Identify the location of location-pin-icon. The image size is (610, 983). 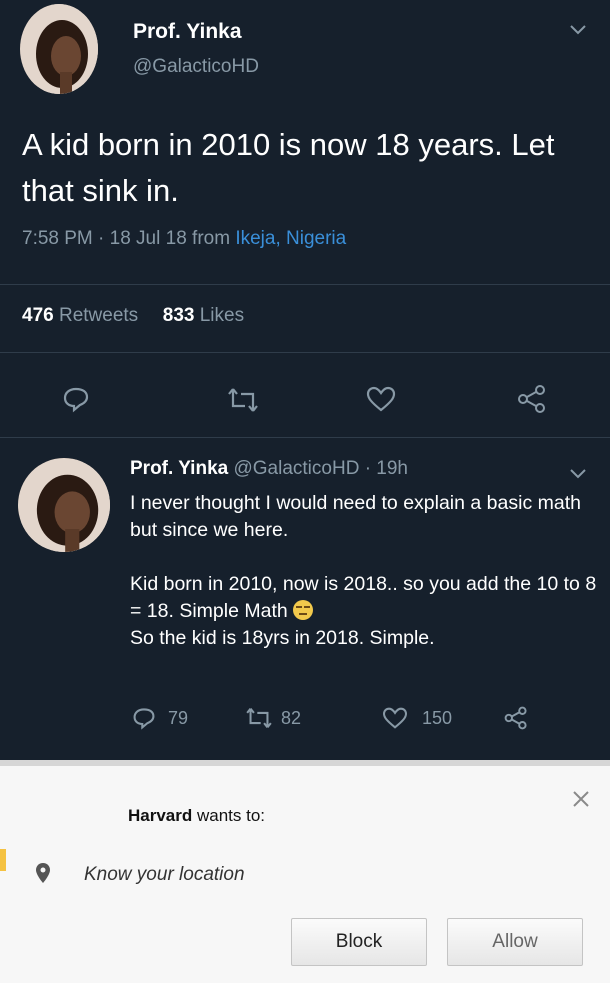
(43, 875).